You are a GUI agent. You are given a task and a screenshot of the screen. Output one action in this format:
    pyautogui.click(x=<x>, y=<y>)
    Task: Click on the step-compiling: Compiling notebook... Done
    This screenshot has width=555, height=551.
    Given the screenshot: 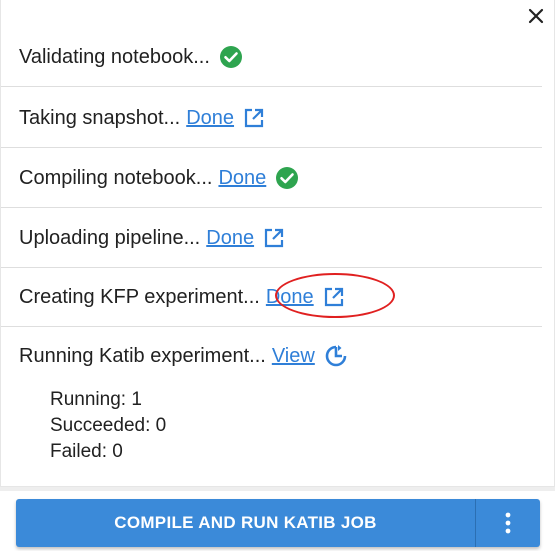 What is the action you would take?
    pyautogui.click(x=271, y=178)
    